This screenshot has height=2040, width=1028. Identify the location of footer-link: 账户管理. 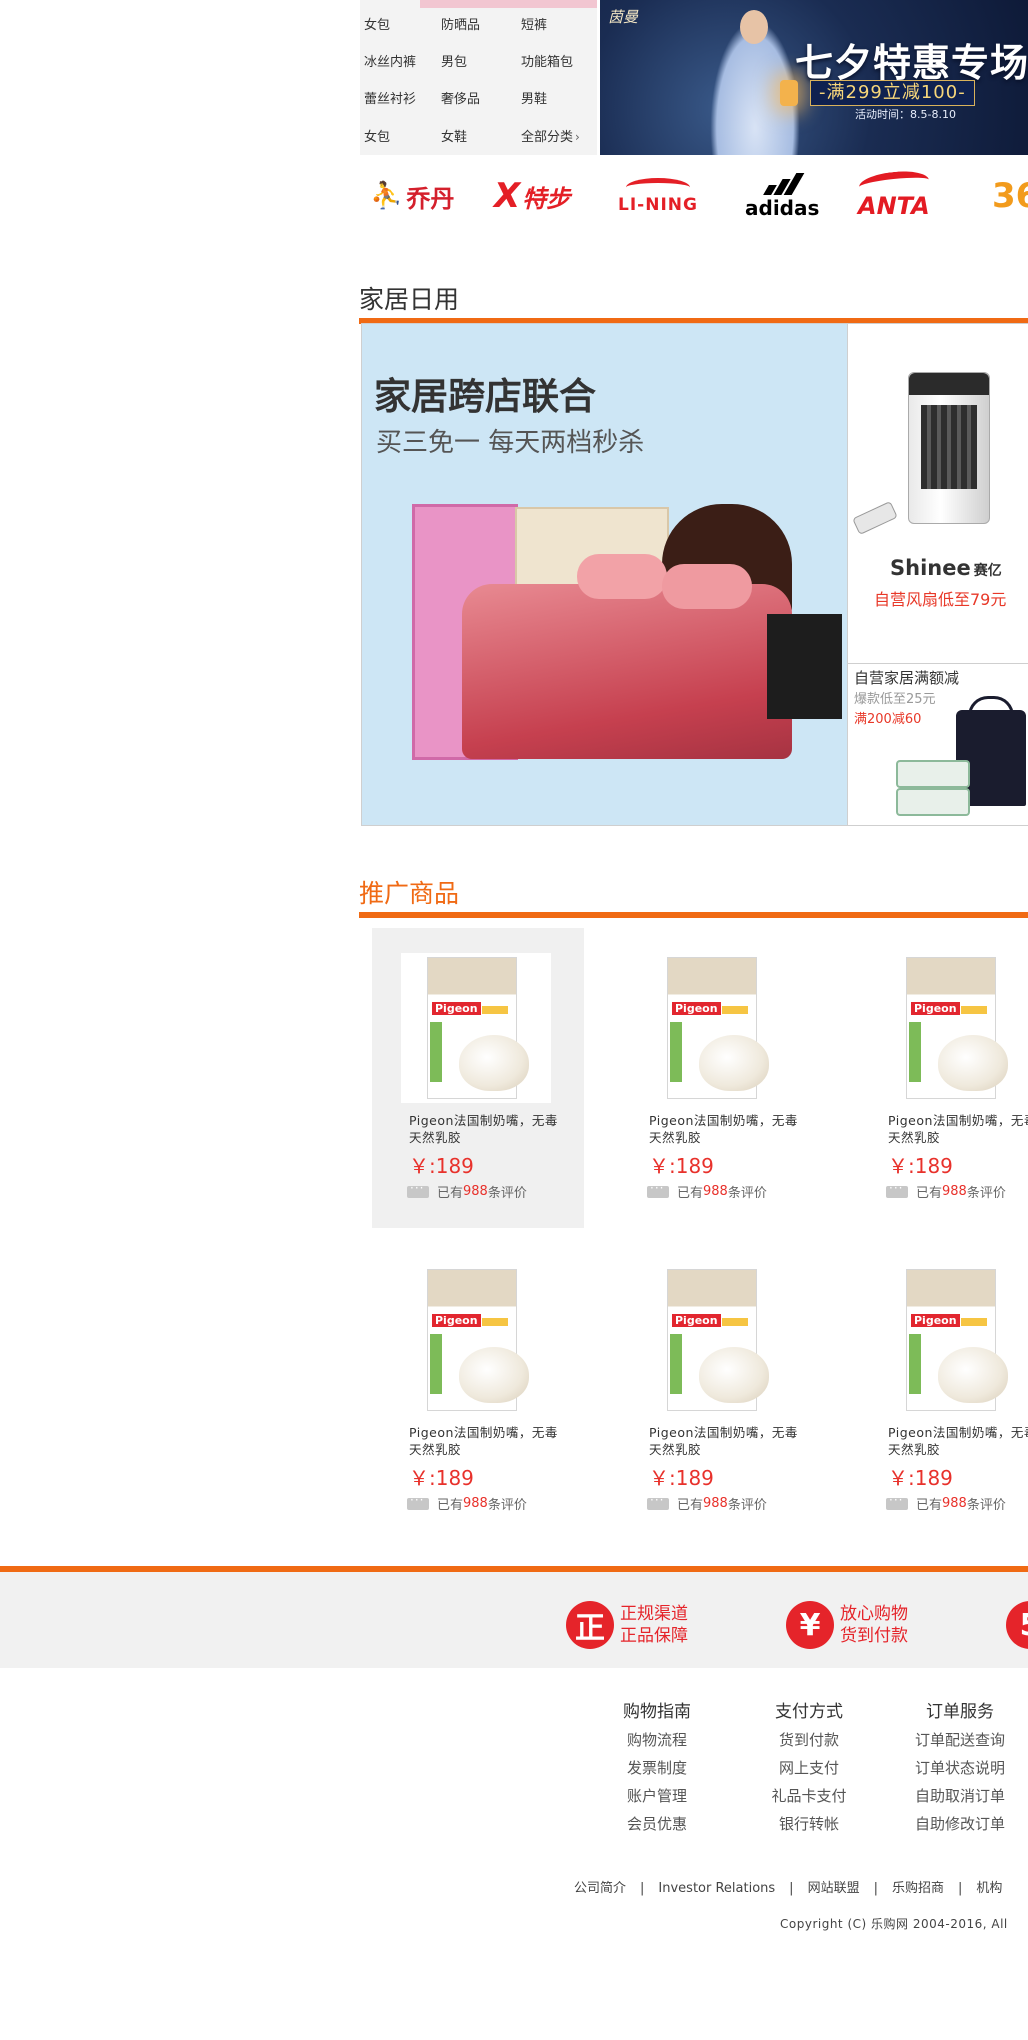
(657, 1796).